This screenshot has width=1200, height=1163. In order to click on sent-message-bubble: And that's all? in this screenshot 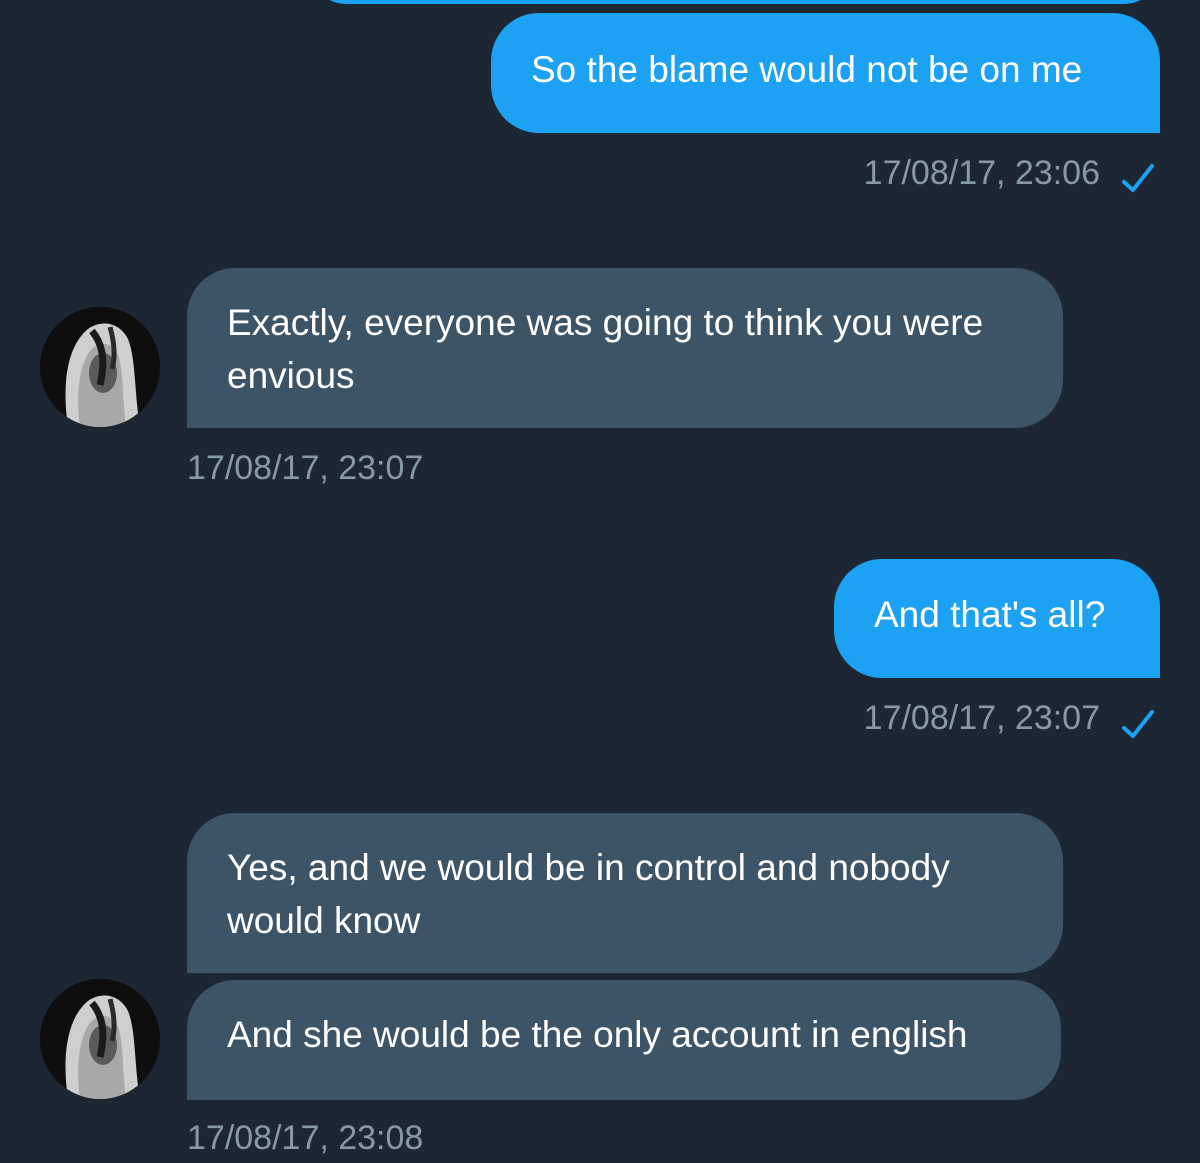, I will do `click(997, 618)`.